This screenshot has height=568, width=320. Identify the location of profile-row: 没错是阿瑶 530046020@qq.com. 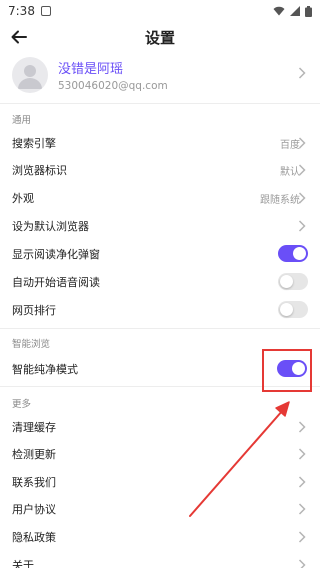
(160, 75).